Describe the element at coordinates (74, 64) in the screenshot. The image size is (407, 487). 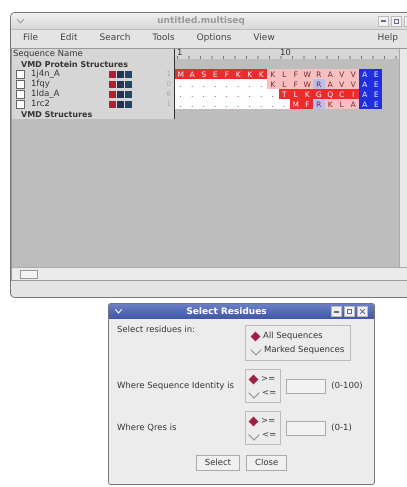
I see `group-title: VMD Protein Structures` at that location.